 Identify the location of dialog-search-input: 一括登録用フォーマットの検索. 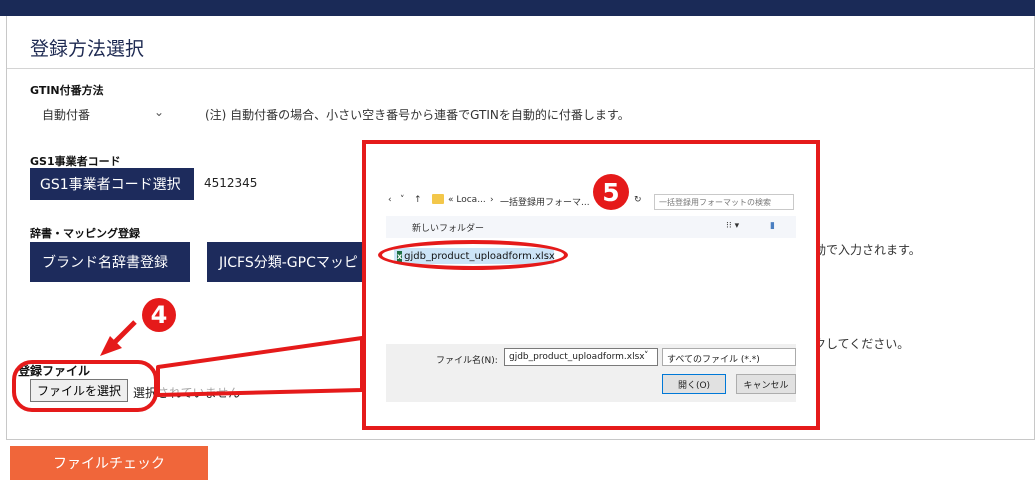
(724, 202).